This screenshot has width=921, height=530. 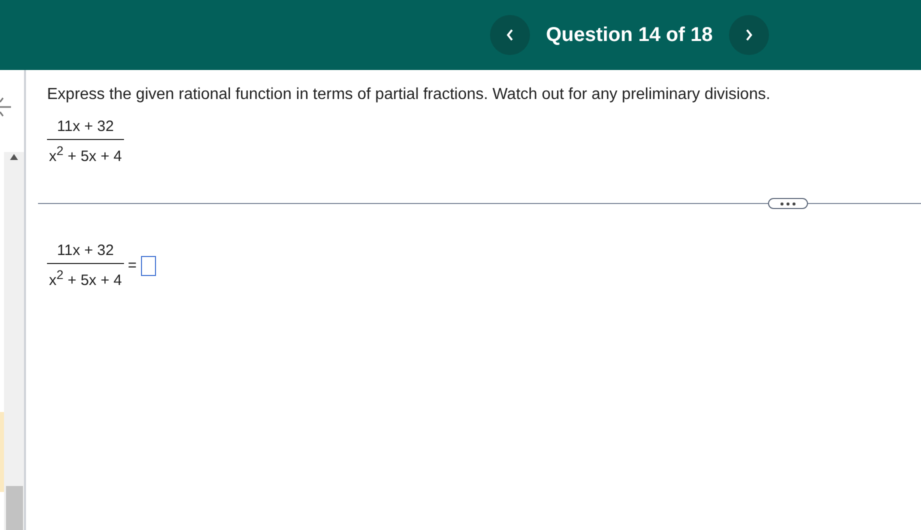 I want to click on question-text: Express the given rational function in terms of partial fractions. Watch out for any preliminary divisions., so click(x=409, y=95).